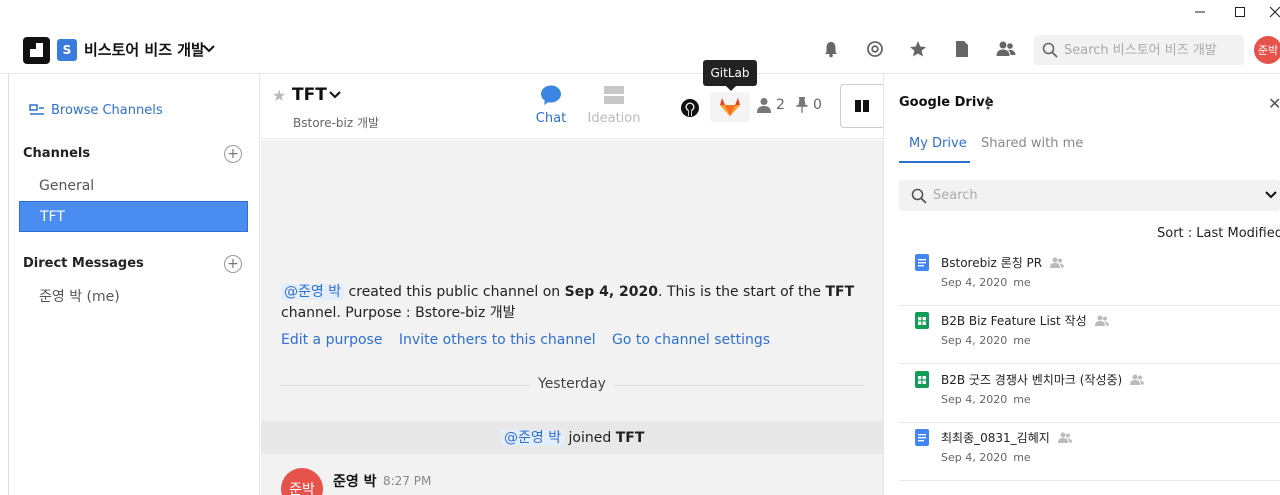 The image size is (1280, 495). What do you see at coordinates (1093, 195) in the screenshot?
I see `drive-search-input` at bounding box center [1093, 195].